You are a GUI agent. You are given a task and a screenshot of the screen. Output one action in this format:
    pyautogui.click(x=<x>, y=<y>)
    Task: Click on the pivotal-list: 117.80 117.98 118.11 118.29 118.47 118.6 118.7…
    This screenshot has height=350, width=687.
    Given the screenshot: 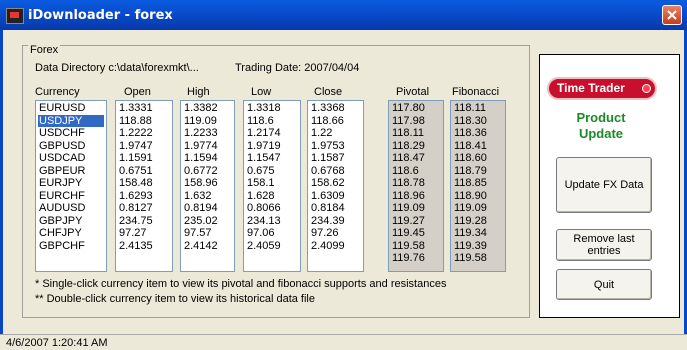 What is the action you would take?
    pyautogui.click(x=416, y=186)
    